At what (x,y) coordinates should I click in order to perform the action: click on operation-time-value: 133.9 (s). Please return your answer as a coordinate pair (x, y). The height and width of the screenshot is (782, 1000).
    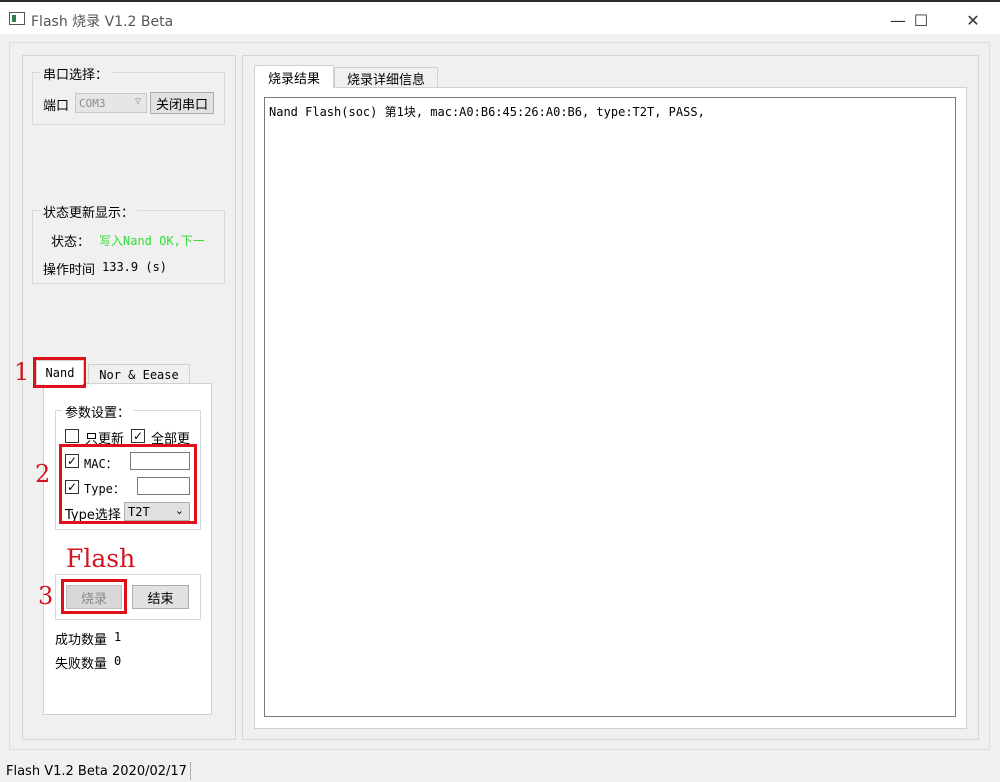
    Looking at the image, I should click on (135, 267).